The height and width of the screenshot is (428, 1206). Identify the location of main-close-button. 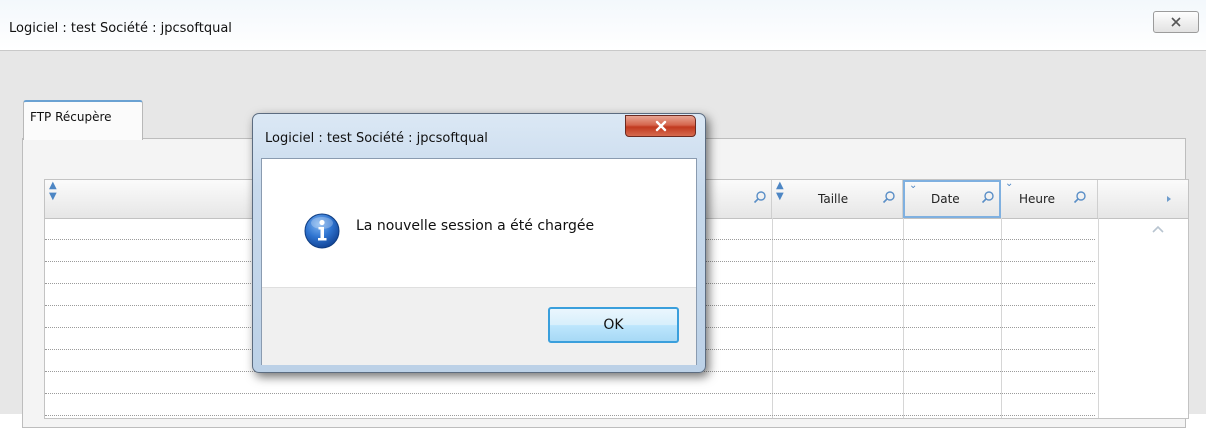
(1176, 22).